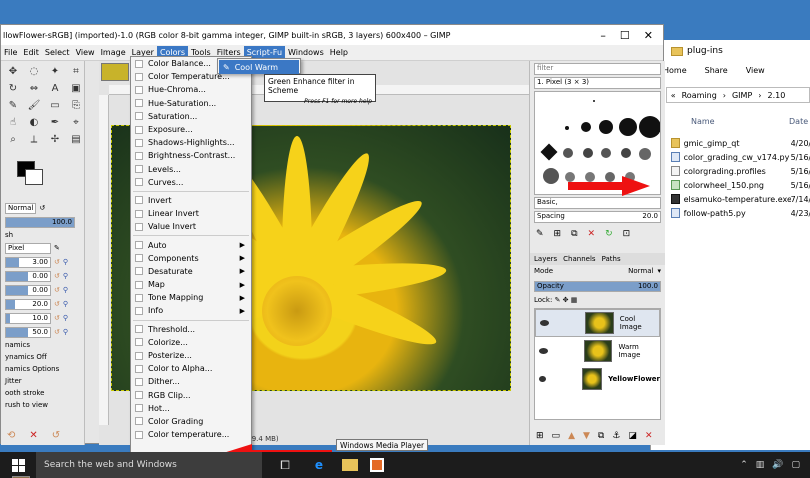 Image resolution: width=810 pixels, height=478 pixels. What do you see at coordinates (76, 140) in the screenshot?
I see `align-icon: ▤` at bounding box center [76, 140].